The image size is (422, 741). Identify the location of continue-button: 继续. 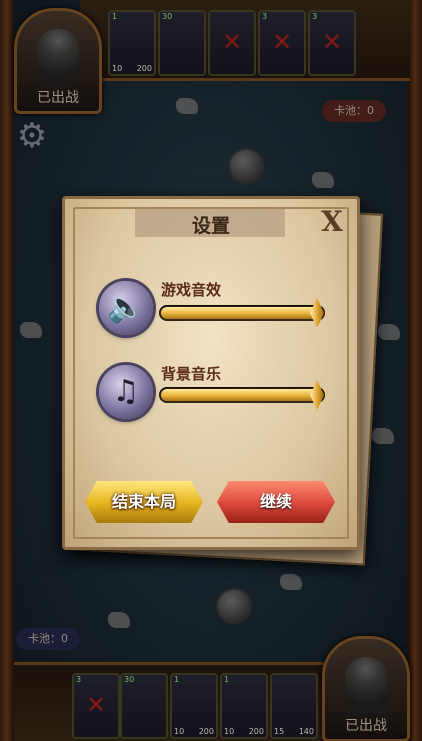
(276, 502).